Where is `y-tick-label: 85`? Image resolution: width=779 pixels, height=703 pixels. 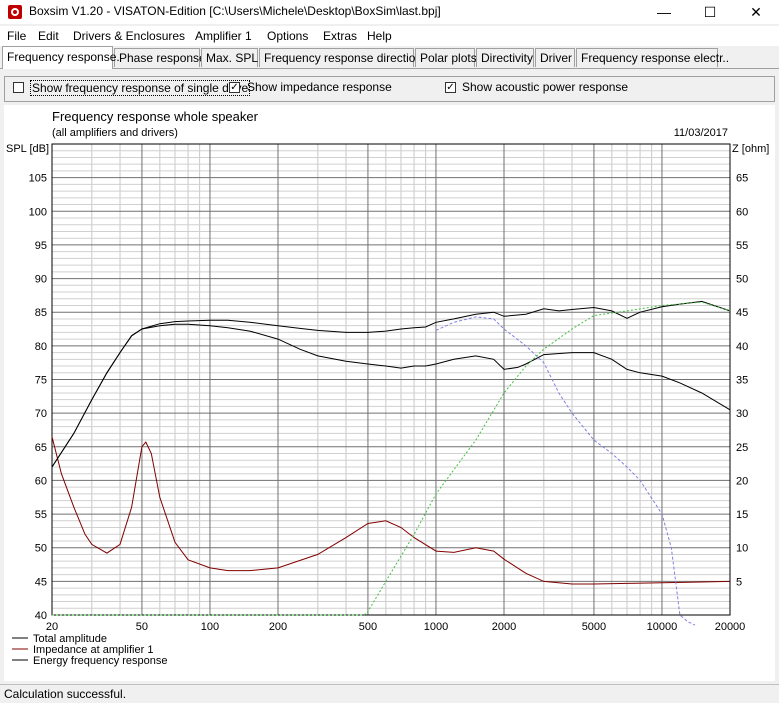
y-tick-label: 85 is located at coordinates (41, 313).